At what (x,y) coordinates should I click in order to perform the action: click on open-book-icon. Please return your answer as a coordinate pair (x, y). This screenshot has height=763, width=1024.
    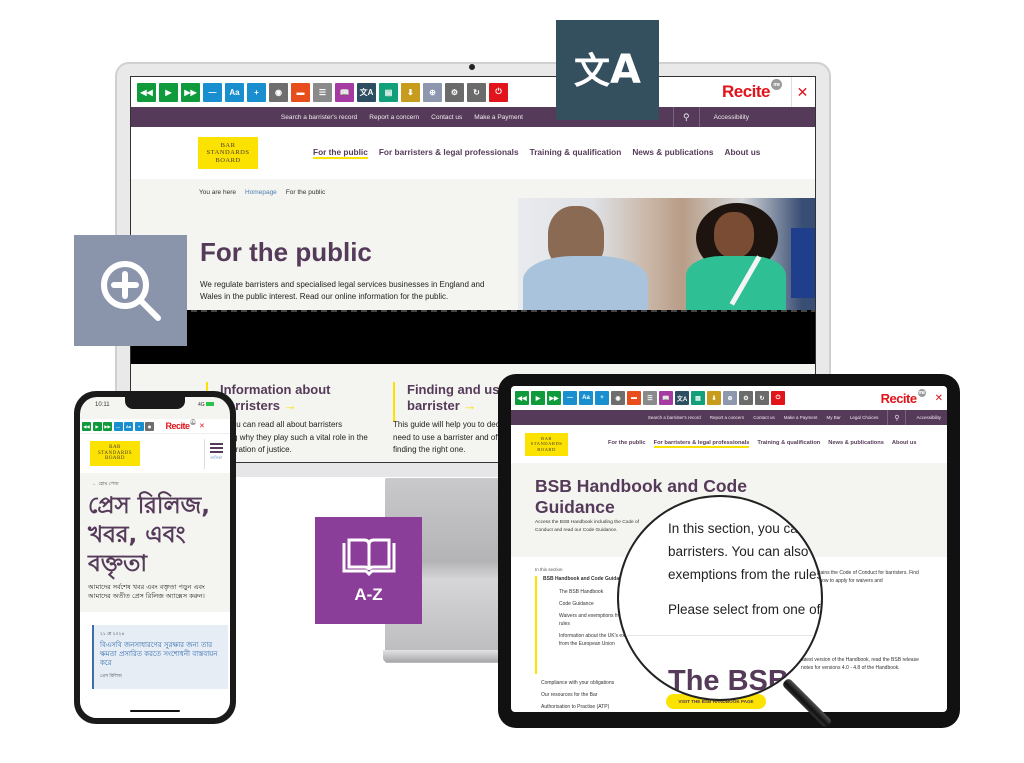
    Looking at the image, I should click on (368, 557).